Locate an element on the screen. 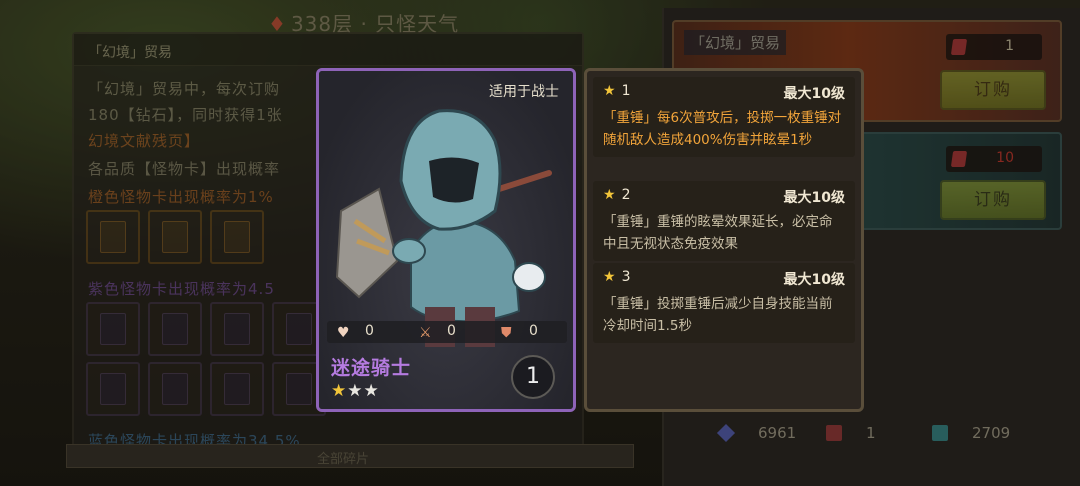  defense-stat: ⛊ 0 is located at coordinates (519, 332).